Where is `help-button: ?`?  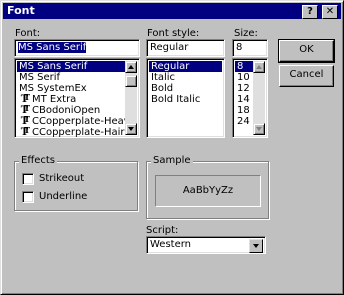
help-button: ? is located at coordinates (310, 12).